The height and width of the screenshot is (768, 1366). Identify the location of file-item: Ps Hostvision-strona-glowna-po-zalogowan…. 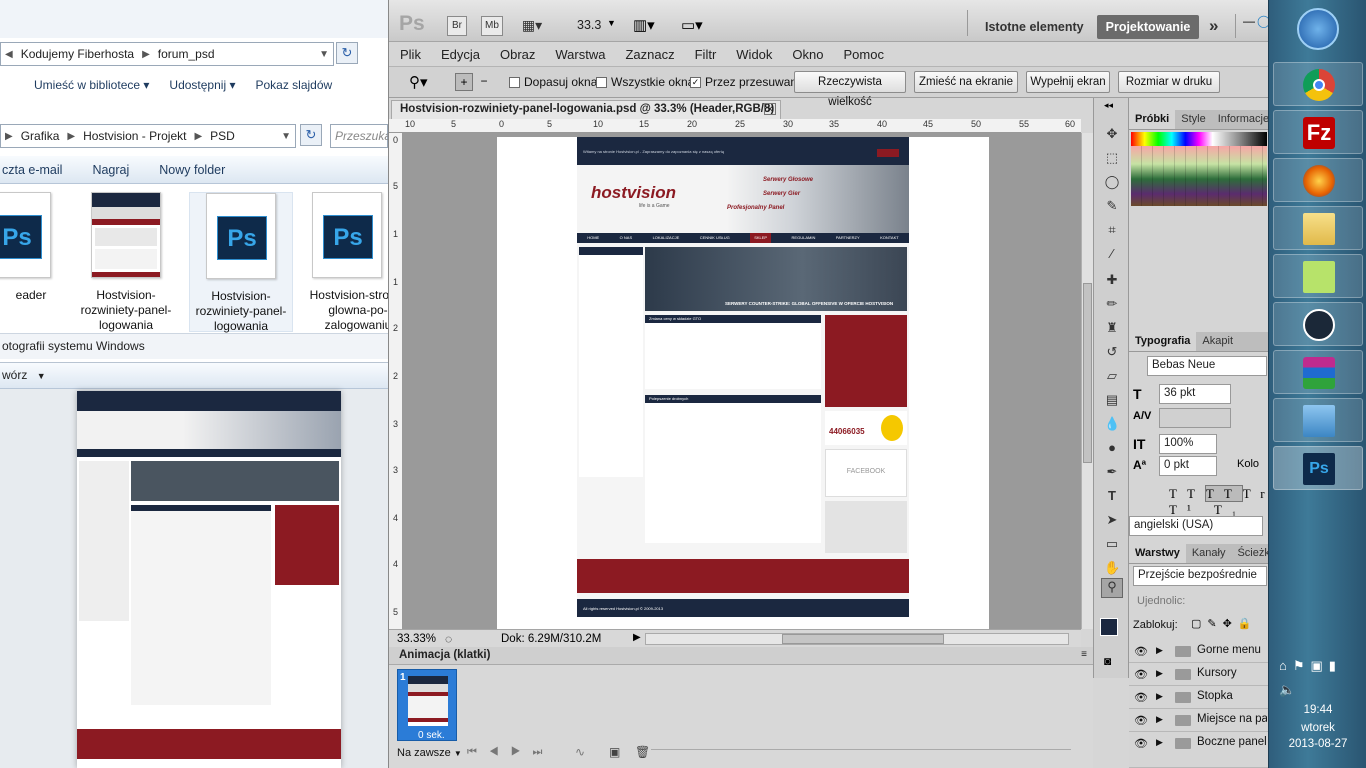
(347, 262).